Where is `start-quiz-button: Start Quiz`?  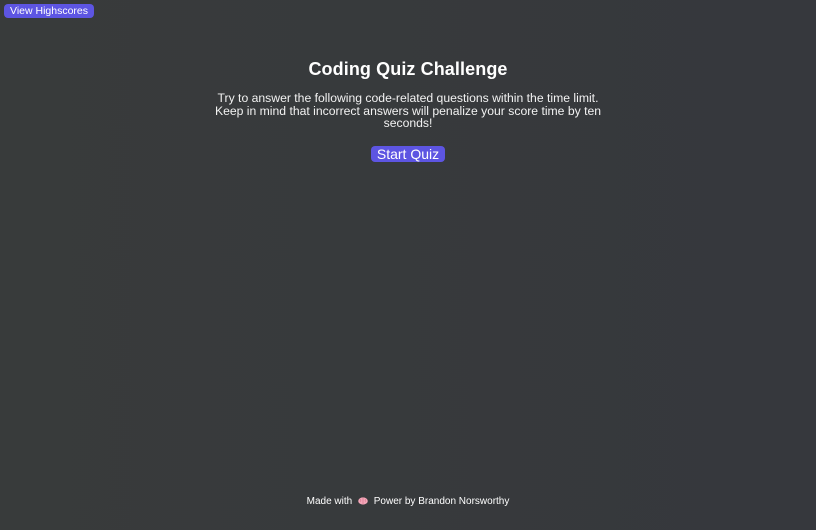 start-quiz-button: Start Quiz is located at coordinates (408, 153).